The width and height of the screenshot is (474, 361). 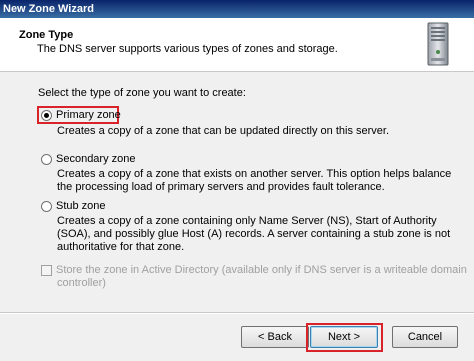 I want to click on ad-store-label-continued: controller), so click(x=81, y=283).